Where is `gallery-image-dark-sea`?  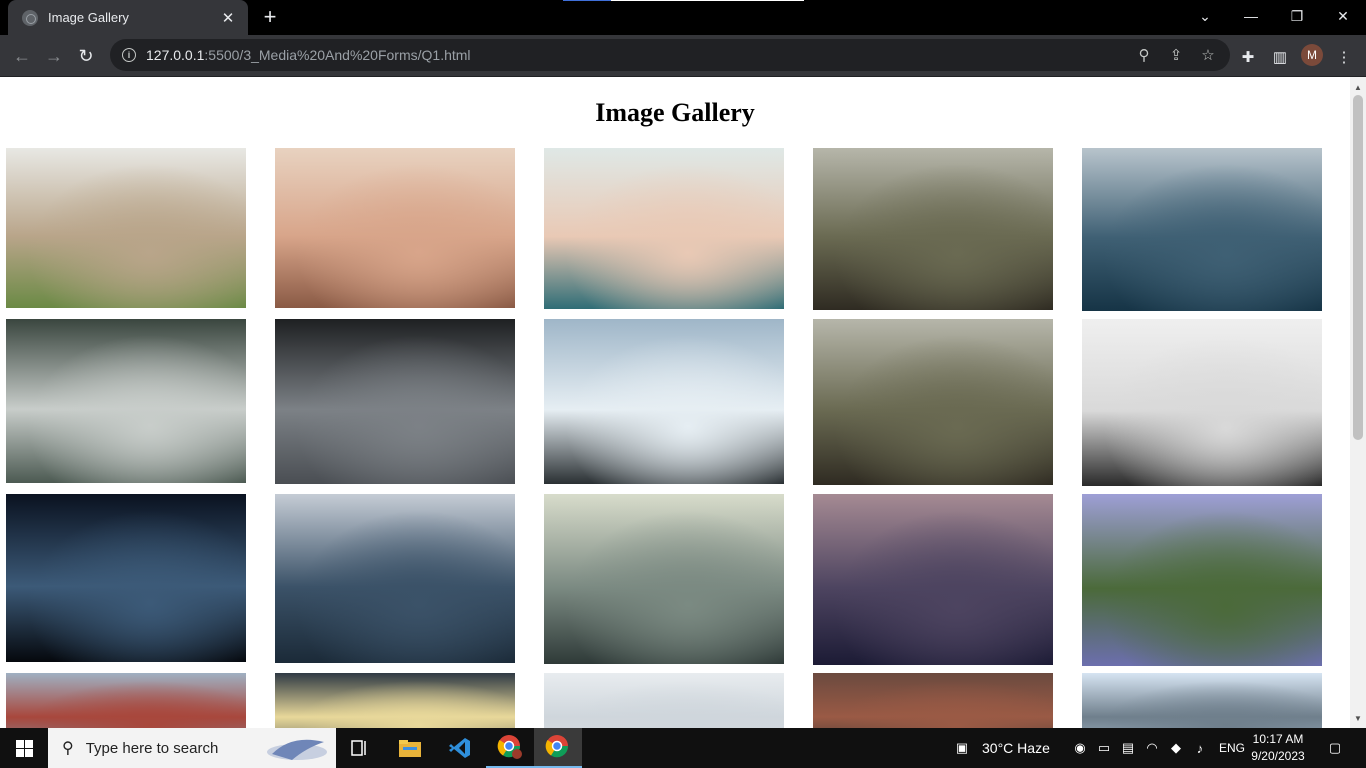
gallery-image-dark-sea is located at coordinates (395, 578).